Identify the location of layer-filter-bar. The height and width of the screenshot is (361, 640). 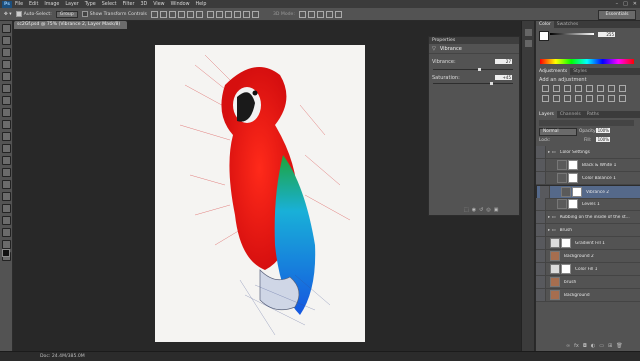
(586, 123).